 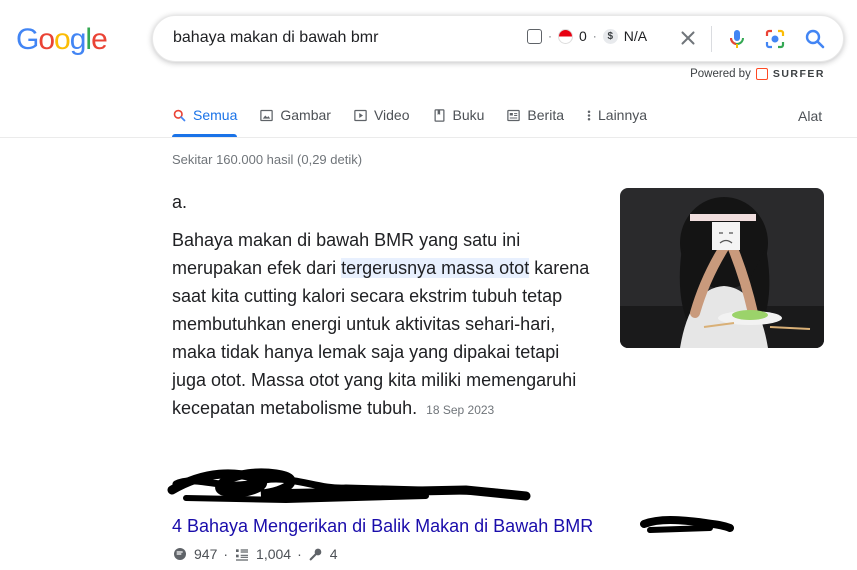 I want to click on tab-semua: Semua, so click(x=204, y=115).